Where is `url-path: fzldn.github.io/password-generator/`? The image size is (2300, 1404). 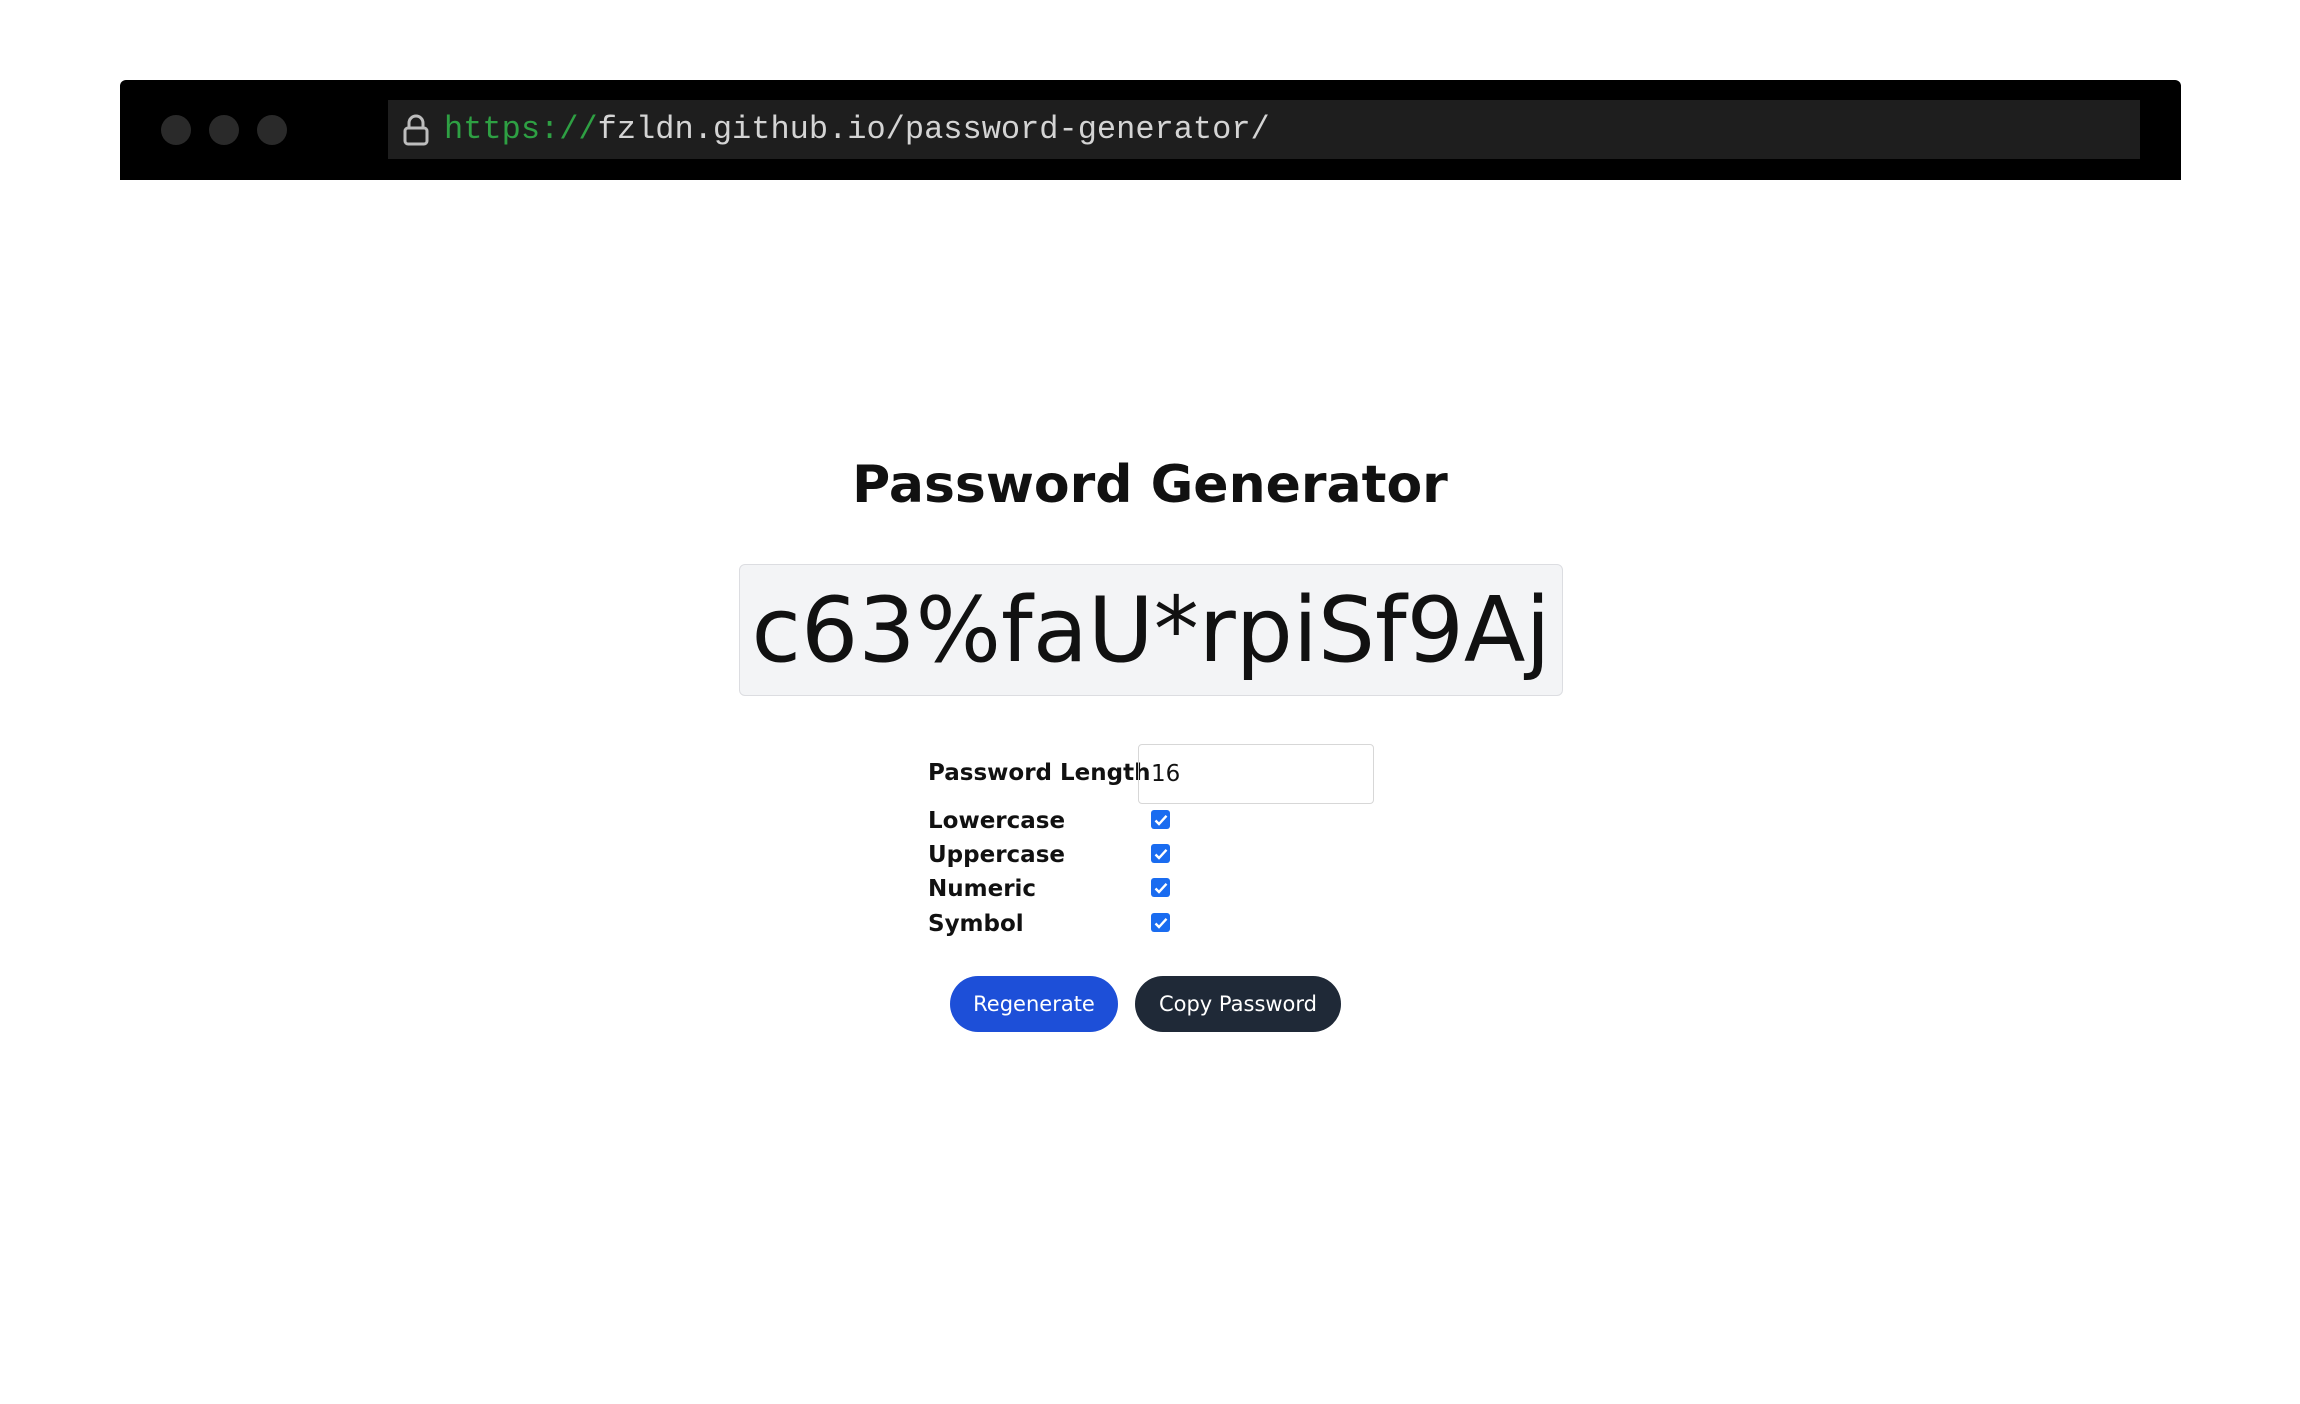 url-path: fzldn.github.io/password-generator/ is located at coordinates (933, 129).